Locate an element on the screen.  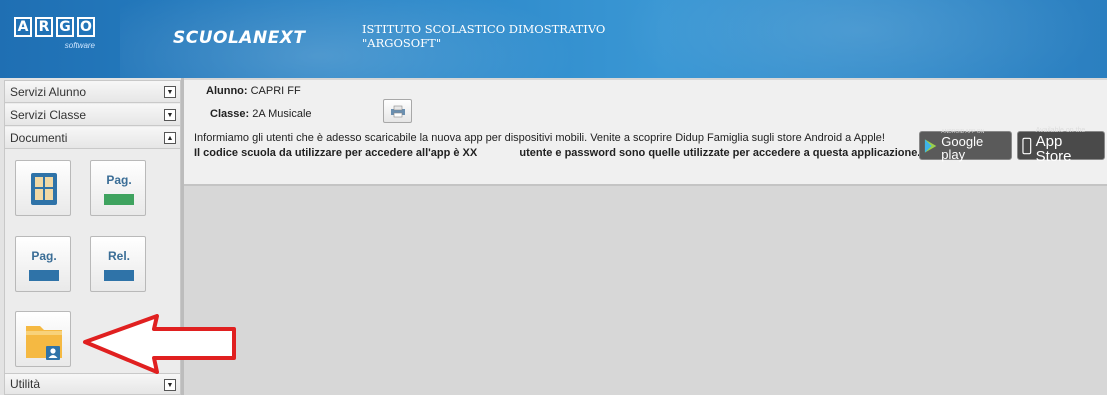
alunno-label: Alunno: is located at coordinates (227, 91).